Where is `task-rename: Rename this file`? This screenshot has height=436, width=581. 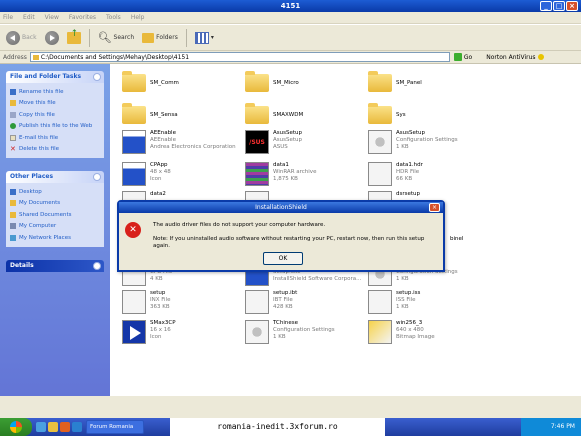 task-rename: Rename this file is located at coordinates (55, 92).